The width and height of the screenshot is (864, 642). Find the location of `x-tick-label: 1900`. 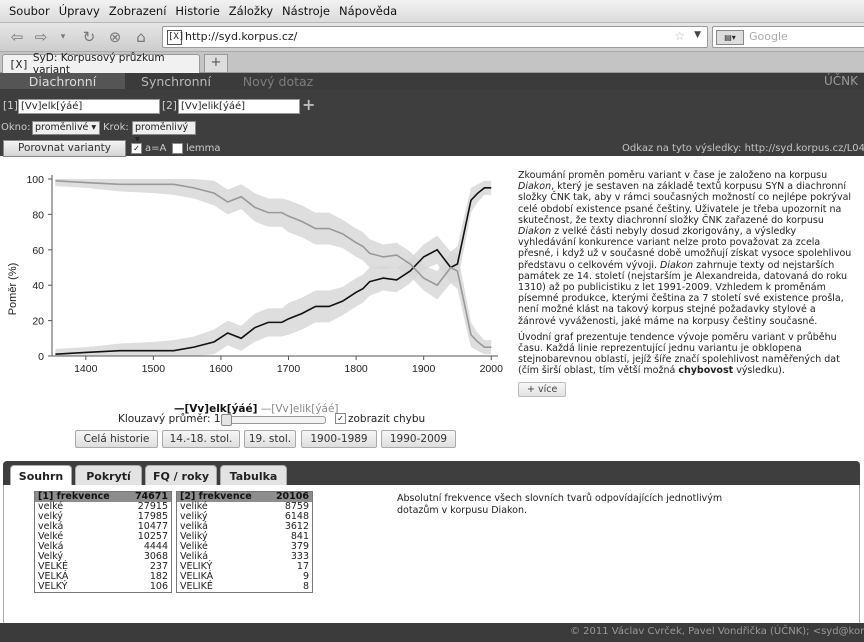

x-tick-label: 1900 is located at coordinates (424, 369).